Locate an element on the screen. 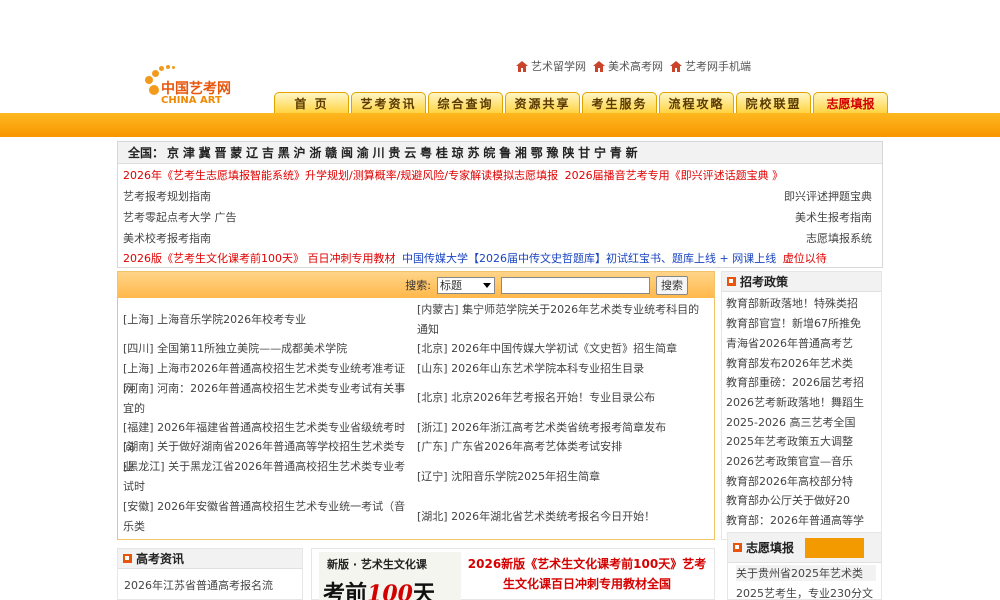 The width and height of the screenshot is (1000, 600). province-link: 鄂 is located at coordinates (537, 153).